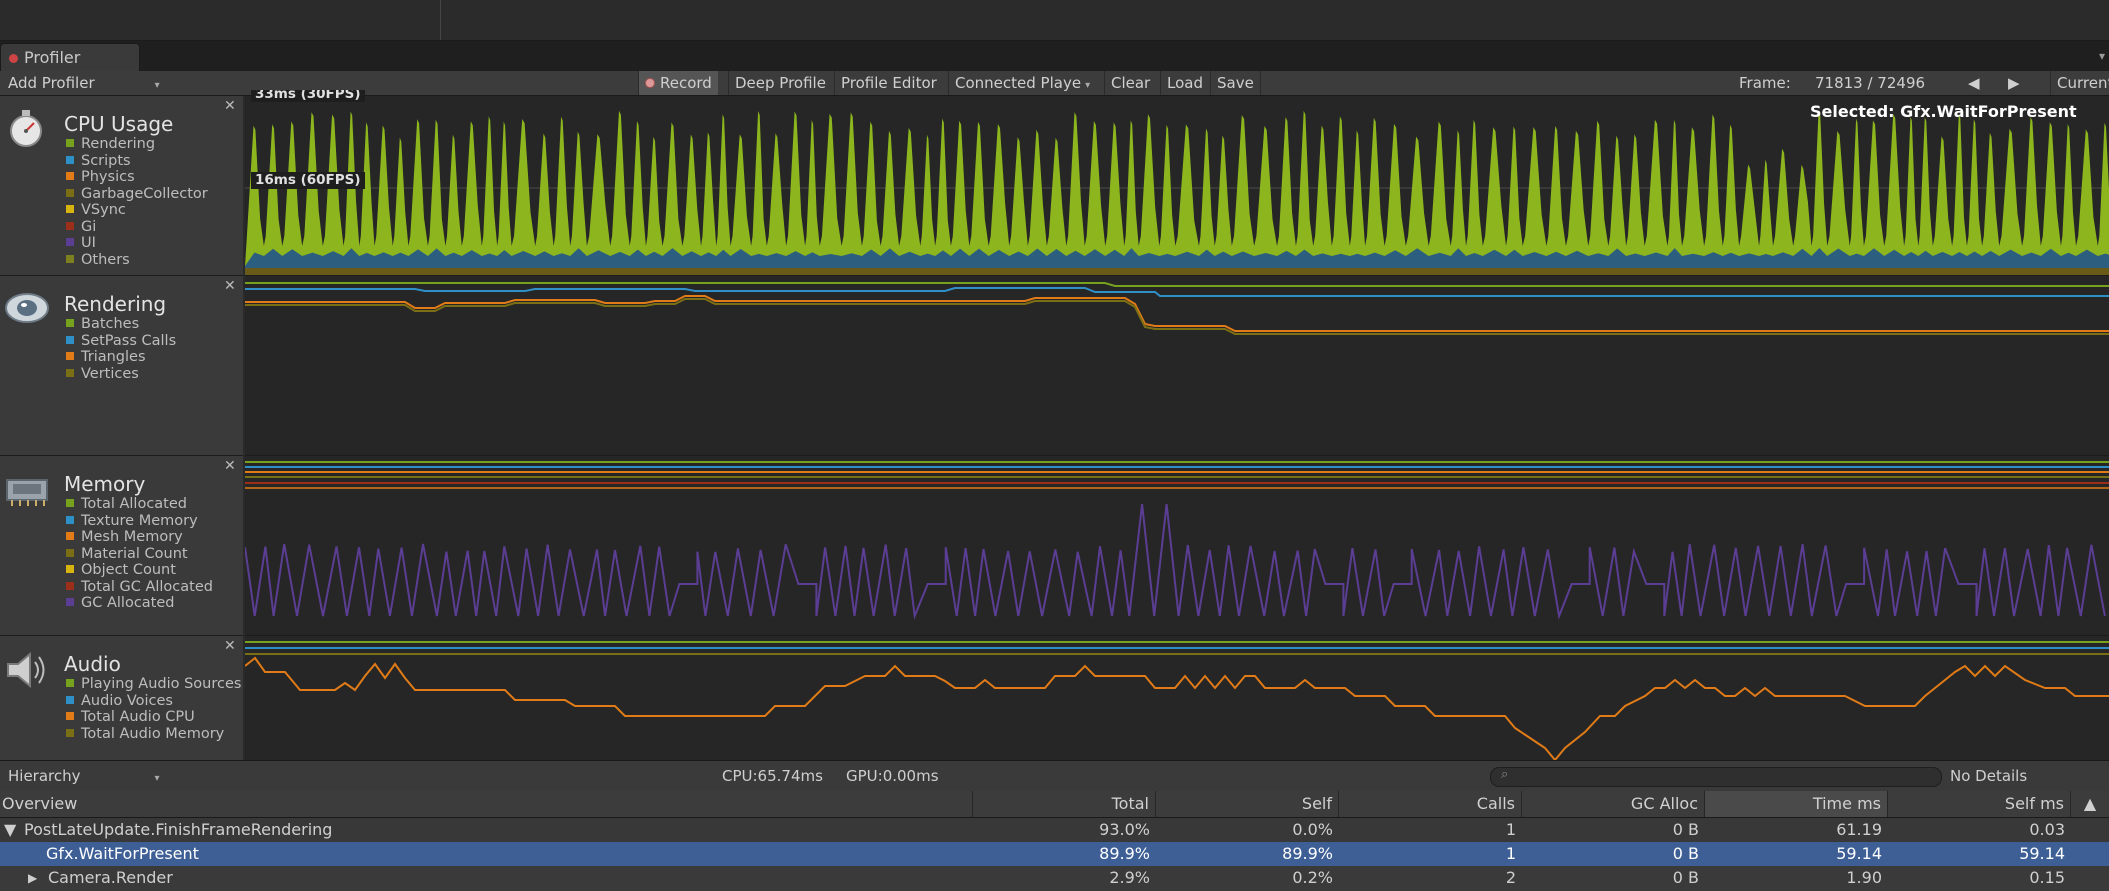  I want to click on column-header-gc-alloc: GC Alloc, so click(1613, 804).